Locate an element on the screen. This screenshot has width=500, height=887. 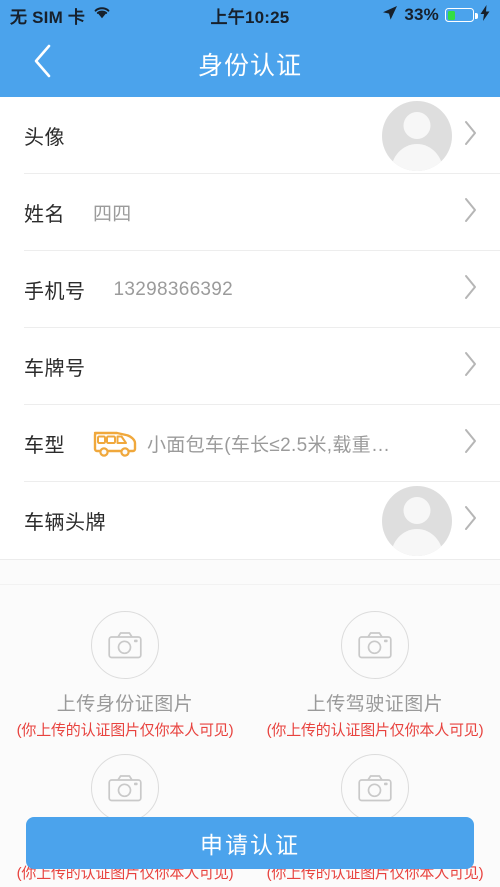
nav-bar: 身份认证 is located at coordinates (250, 63).